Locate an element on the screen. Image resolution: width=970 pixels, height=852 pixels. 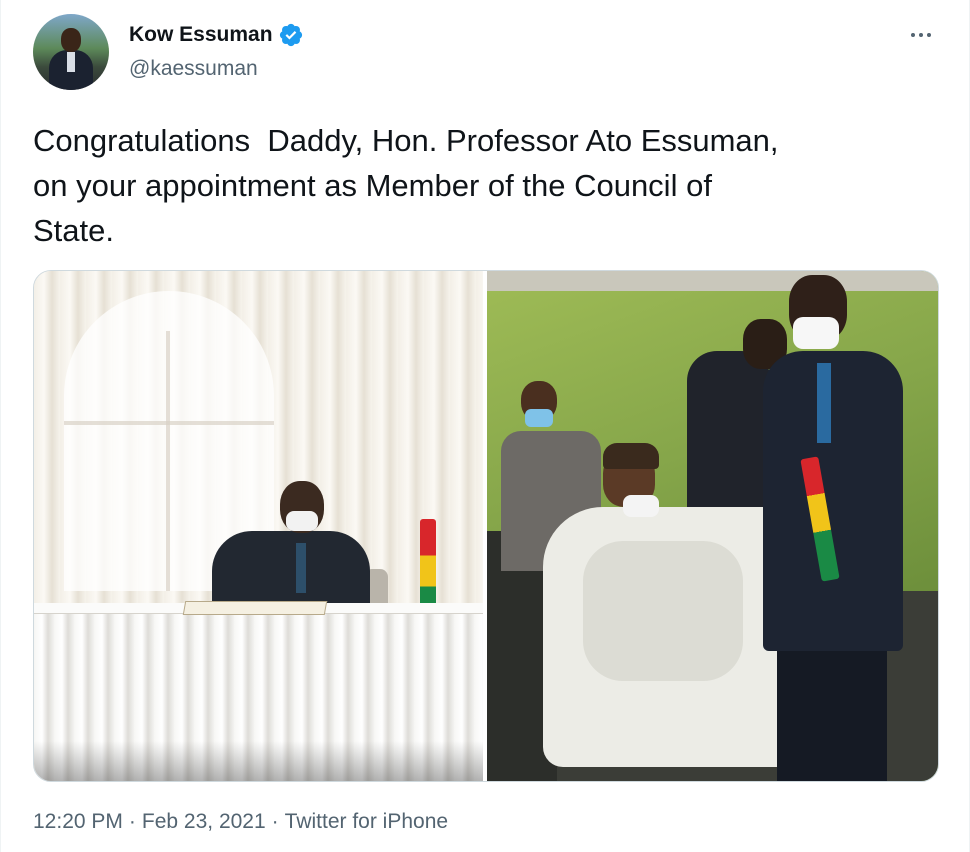
avatar-figure-head is located at coordinates (71, 40).